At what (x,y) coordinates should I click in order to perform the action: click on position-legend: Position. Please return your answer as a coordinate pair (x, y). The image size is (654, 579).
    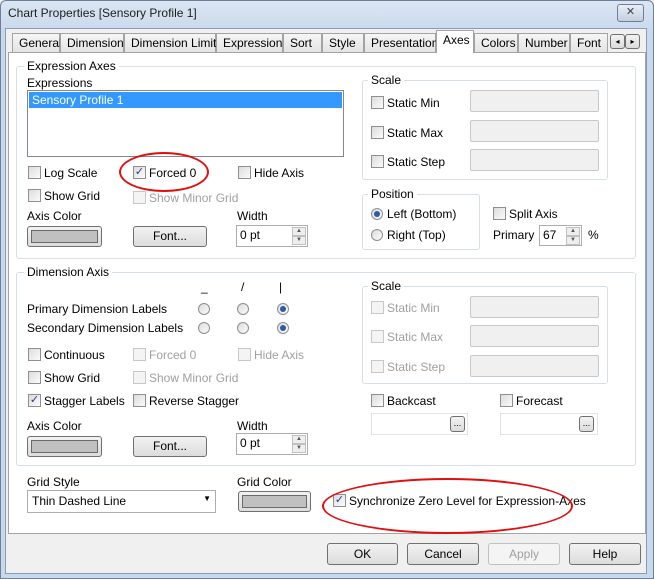
    Looking at the image, I should click on (392, 194).